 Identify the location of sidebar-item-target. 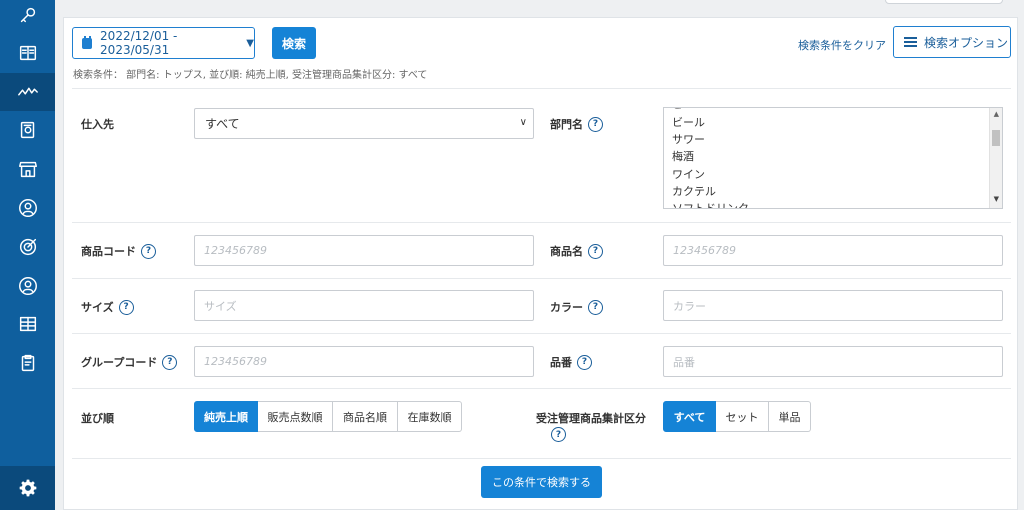
(27, 247).